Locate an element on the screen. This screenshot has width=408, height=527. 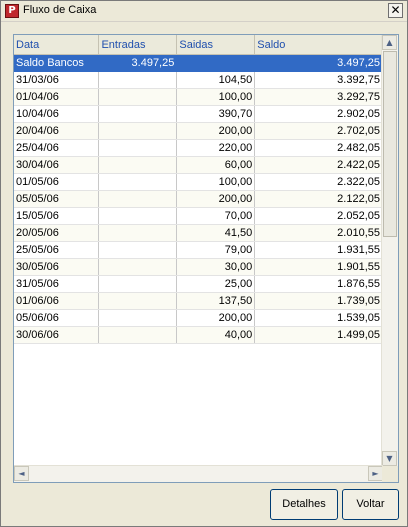
cell-entradas: 3.497,25 is located at coordinates (138, 63).